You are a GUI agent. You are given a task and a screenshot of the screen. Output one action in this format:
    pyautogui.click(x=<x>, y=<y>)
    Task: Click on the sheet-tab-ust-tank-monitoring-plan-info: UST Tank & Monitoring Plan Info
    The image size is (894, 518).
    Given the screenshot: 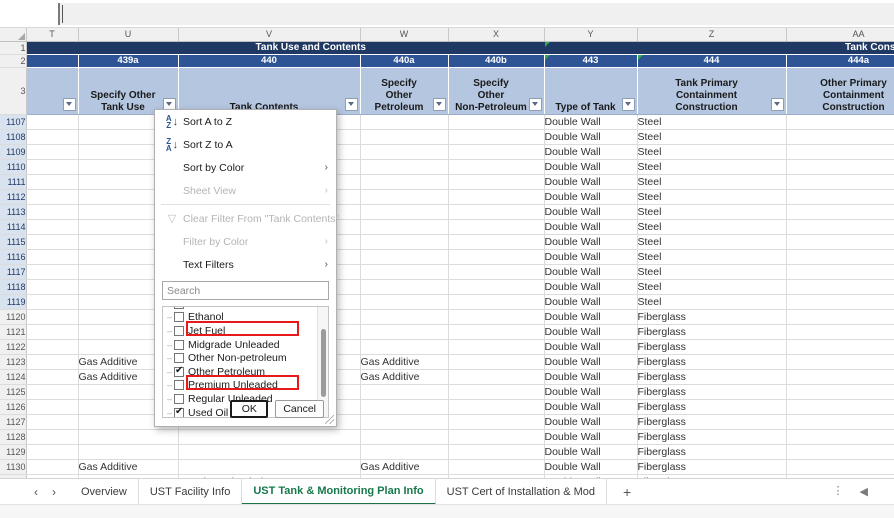 What is the action you would take?
    pyautogui.click(x=339, y=491)
    